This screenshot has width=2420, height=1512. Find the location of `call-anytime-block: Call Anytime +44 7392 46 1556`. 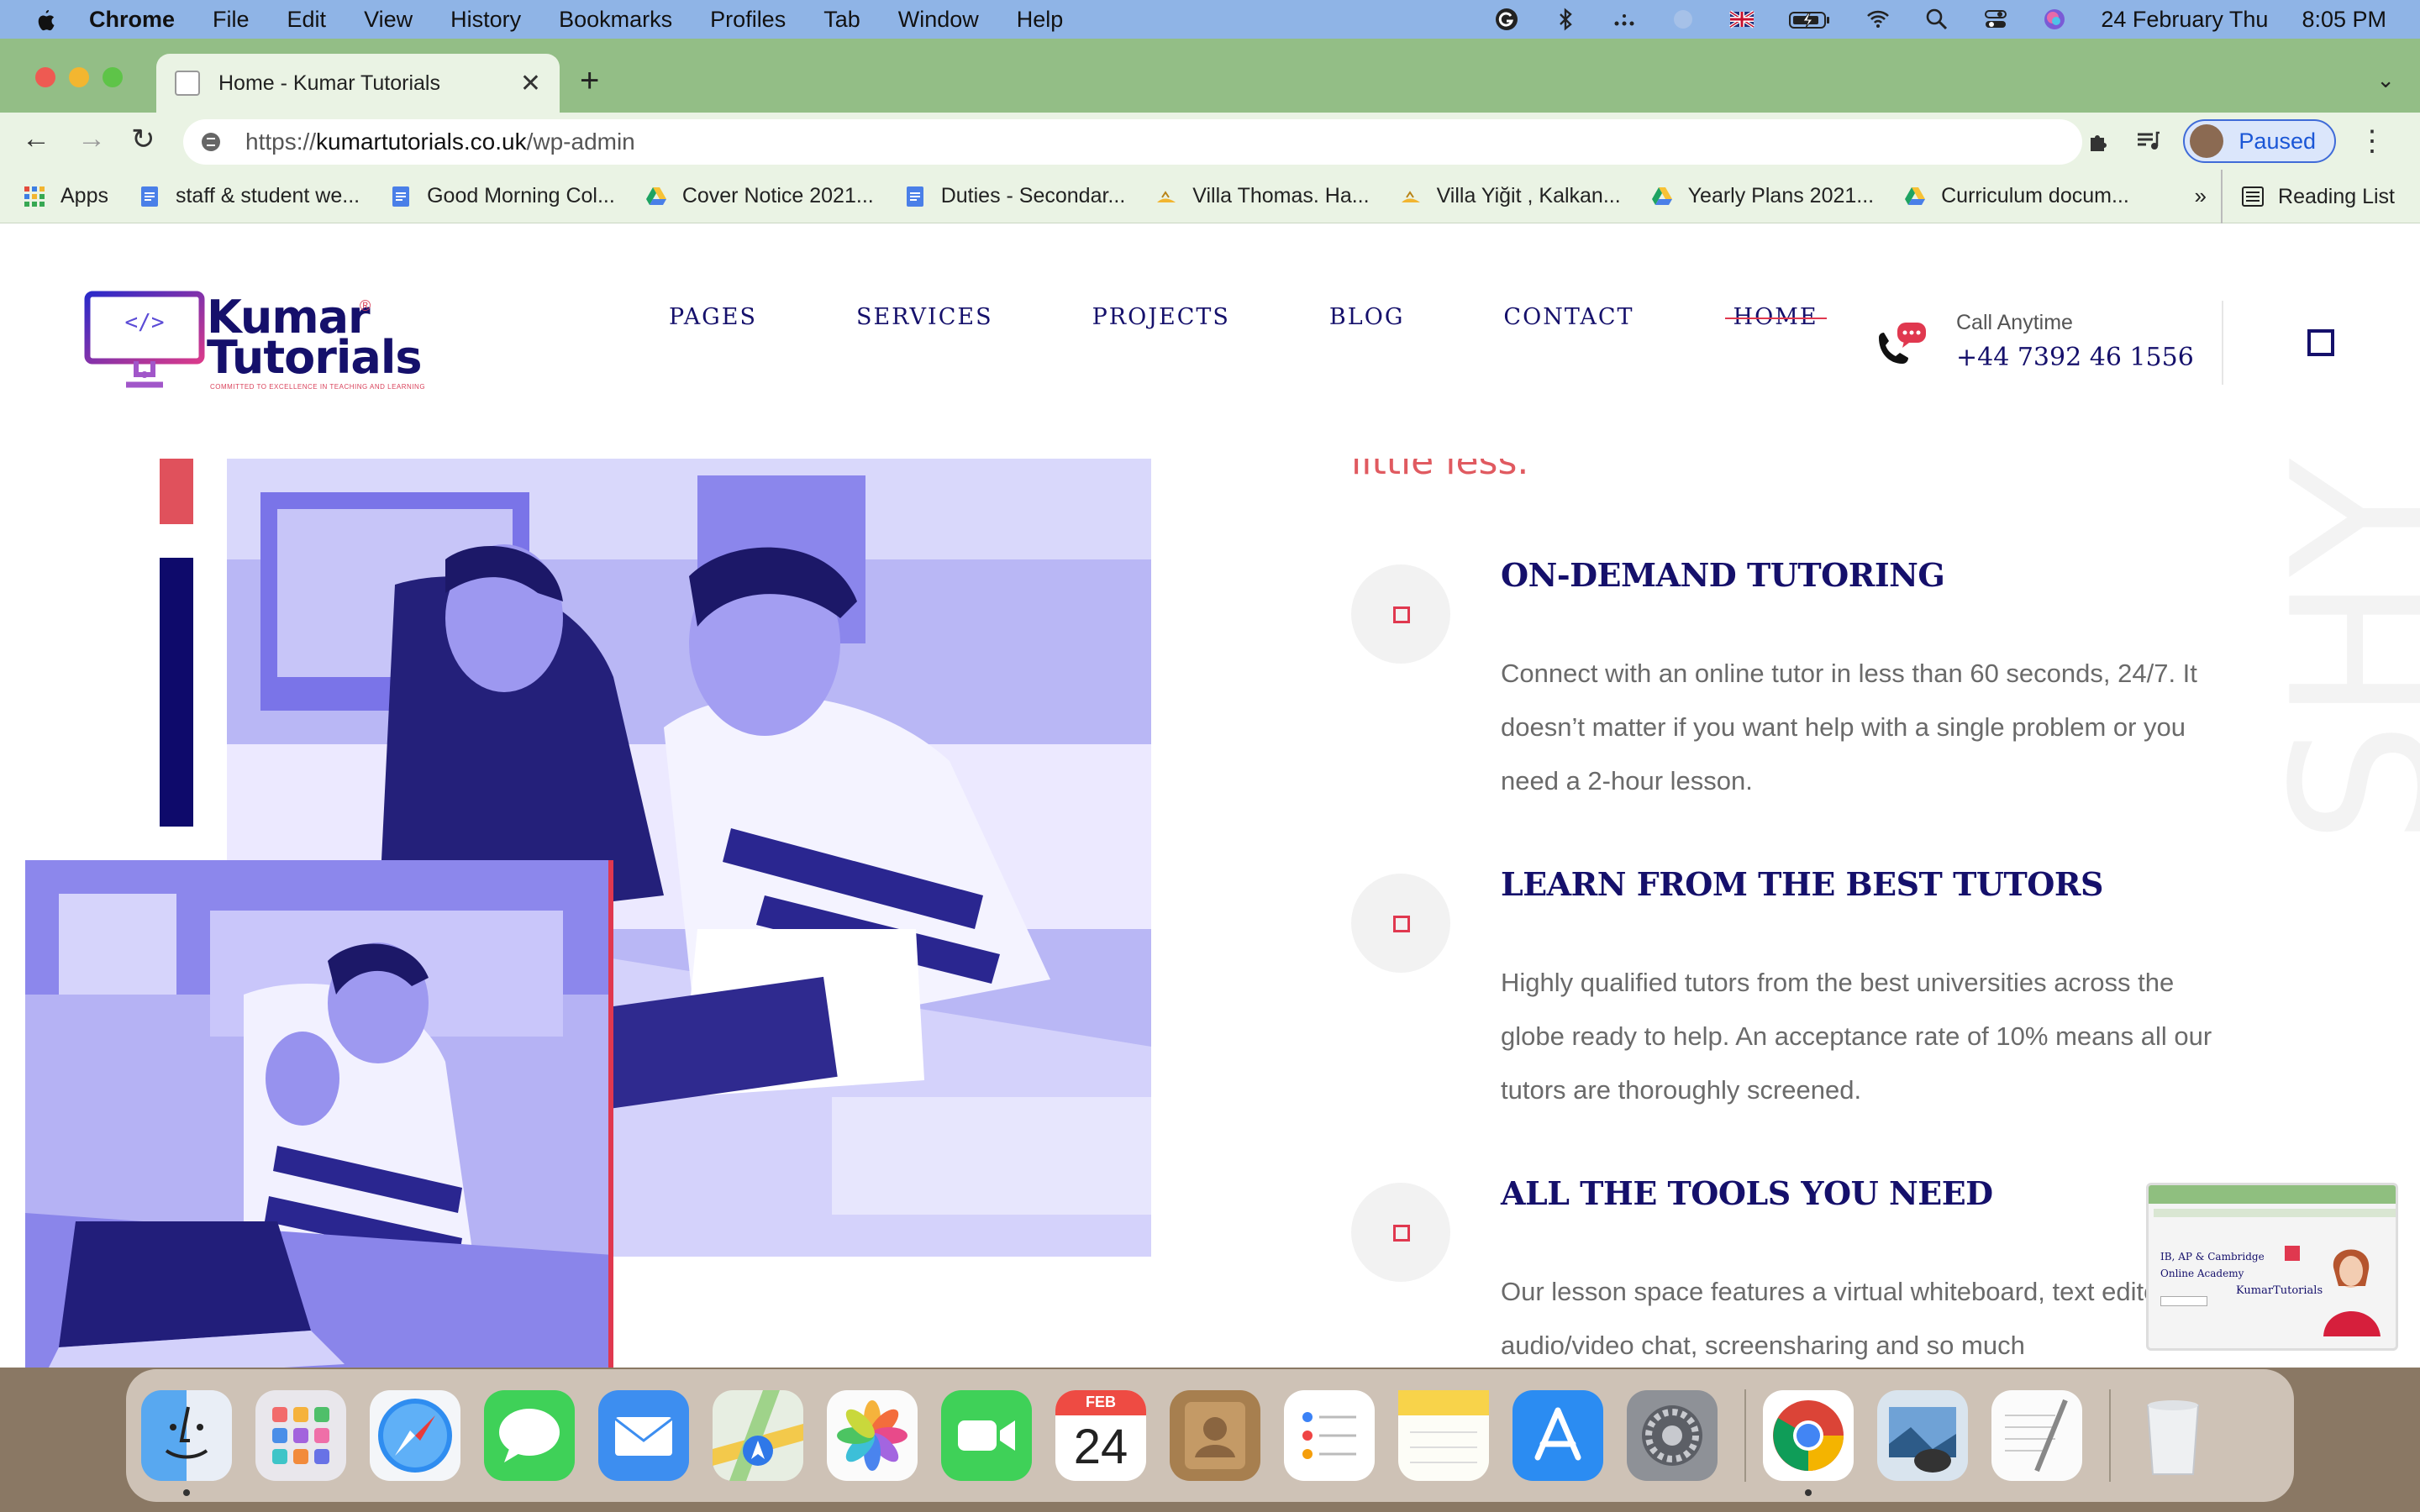

call-anytime-block: Call Anytime +44 7392 46 1556 is located at coordinates (2048, 343).